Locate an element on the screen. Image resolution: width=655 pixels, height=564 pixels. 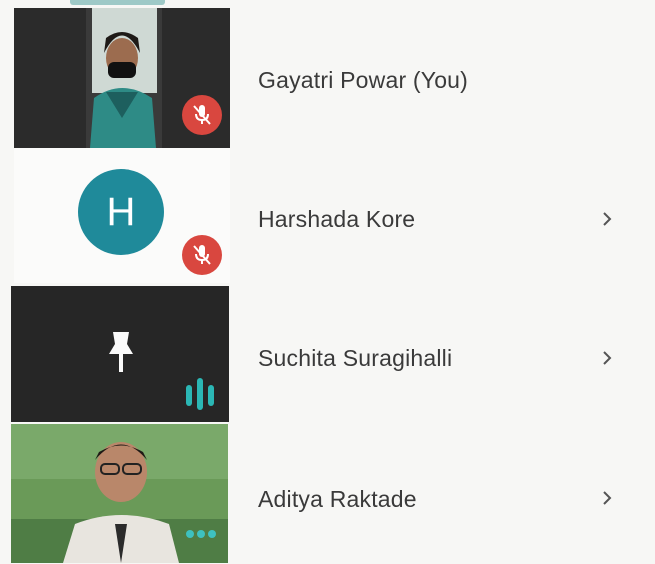
participant-pinned-tile is located at coordinates (120, 354).